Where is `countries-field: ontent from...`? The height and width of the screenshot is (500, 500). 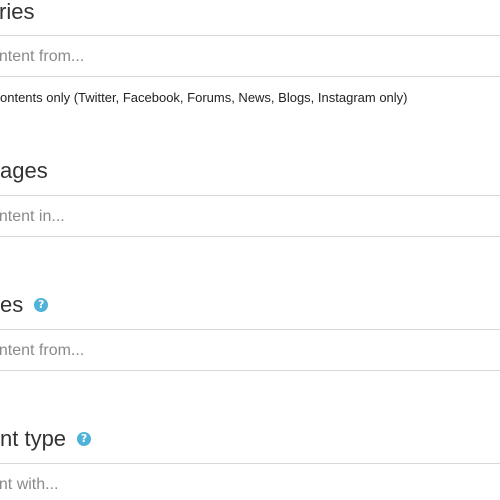
countries-field: ontent from... is located at coordinates (250, 56).